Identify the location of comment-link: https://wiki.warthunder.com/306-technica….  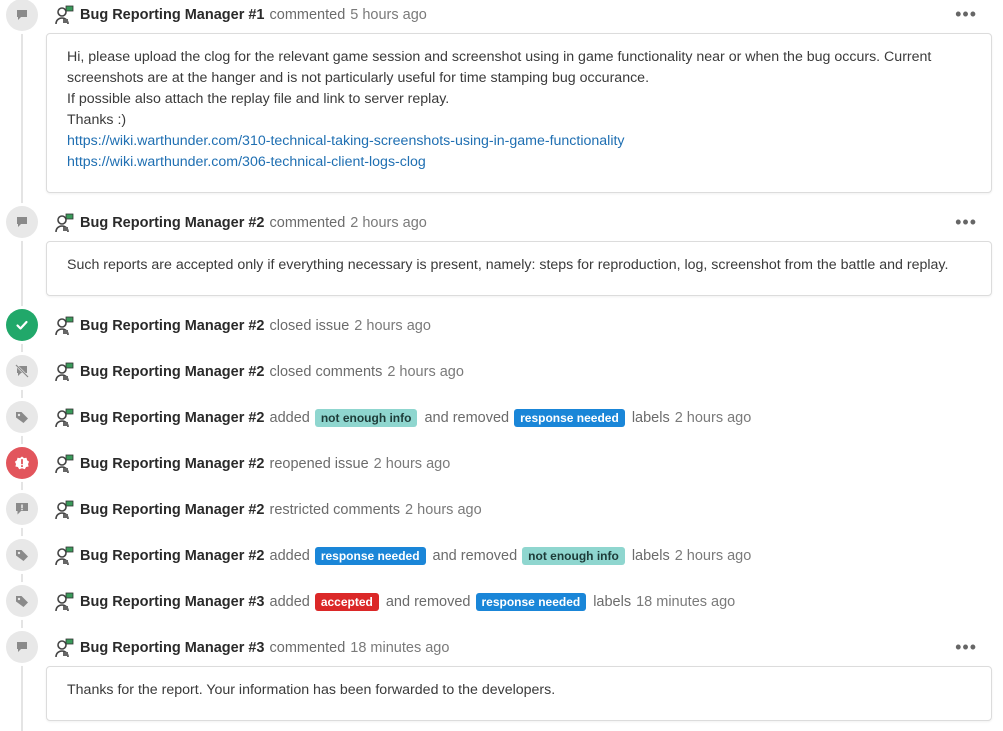
(519, 162).